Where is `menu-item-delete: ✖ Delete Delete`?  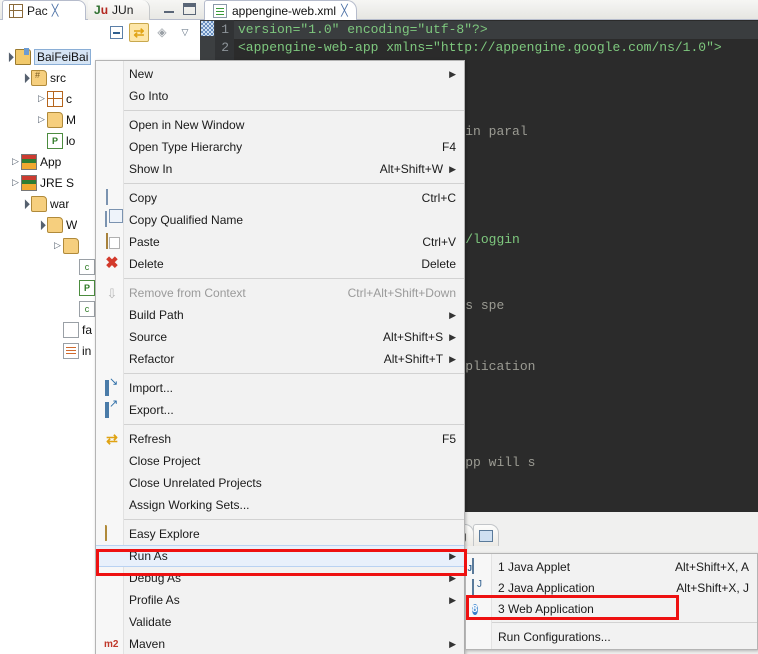 menu-item-delete: ✖ Delete Delete is located at coordinates (280, 264).